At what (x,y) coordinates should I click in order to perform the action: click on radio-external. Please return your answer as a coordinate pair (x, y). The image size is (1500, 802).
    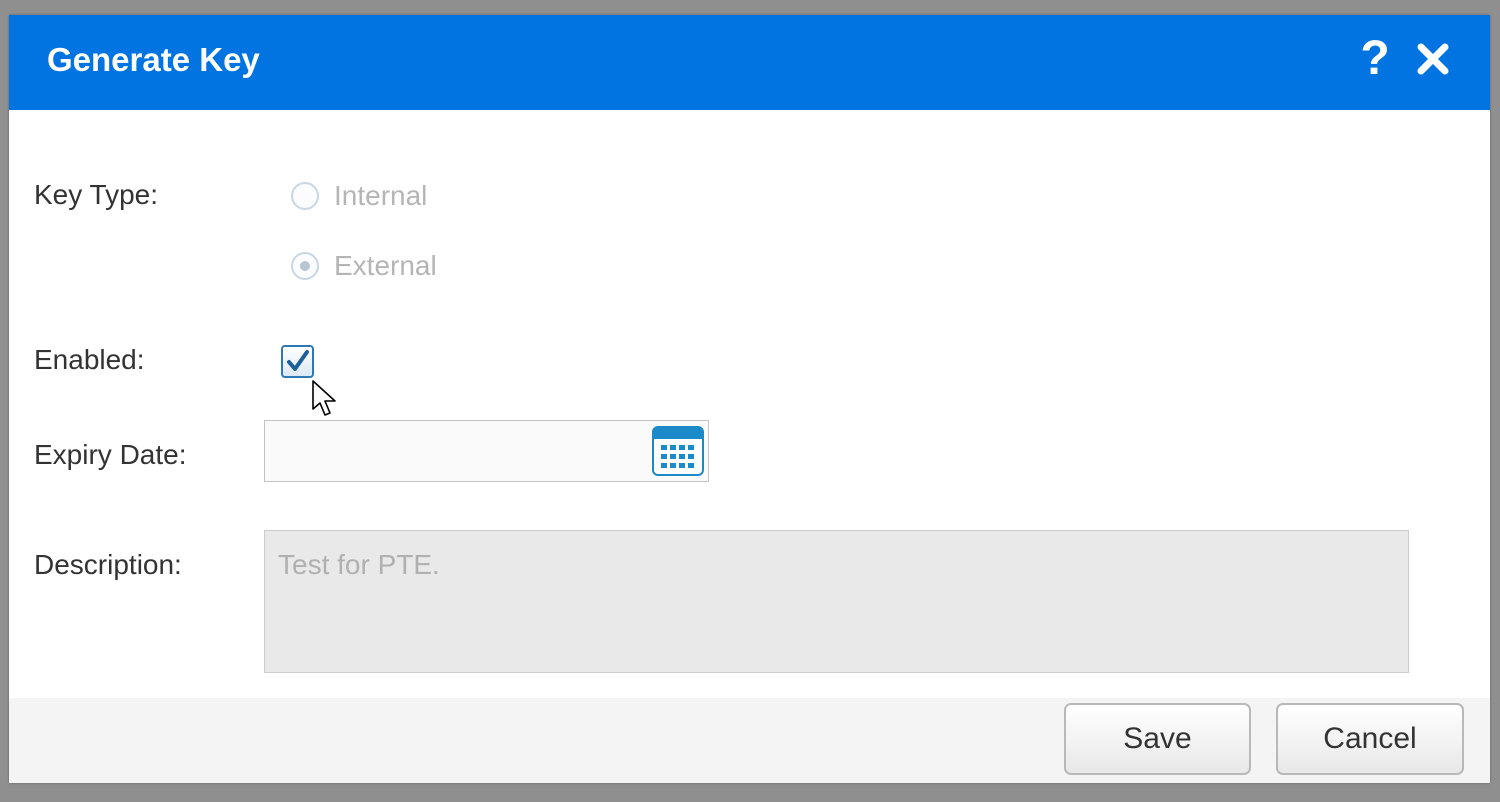
    Looking at the image, I should click on (305, 266).